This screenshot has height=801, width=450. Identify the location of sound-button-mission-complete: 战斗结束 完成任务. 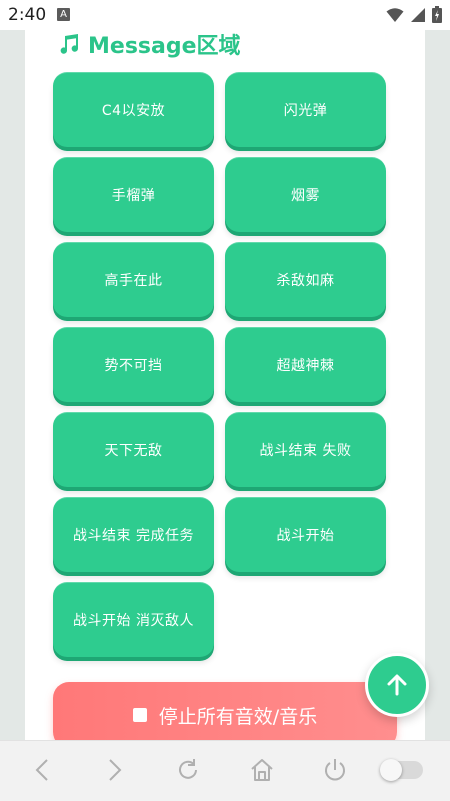
(133, 534).